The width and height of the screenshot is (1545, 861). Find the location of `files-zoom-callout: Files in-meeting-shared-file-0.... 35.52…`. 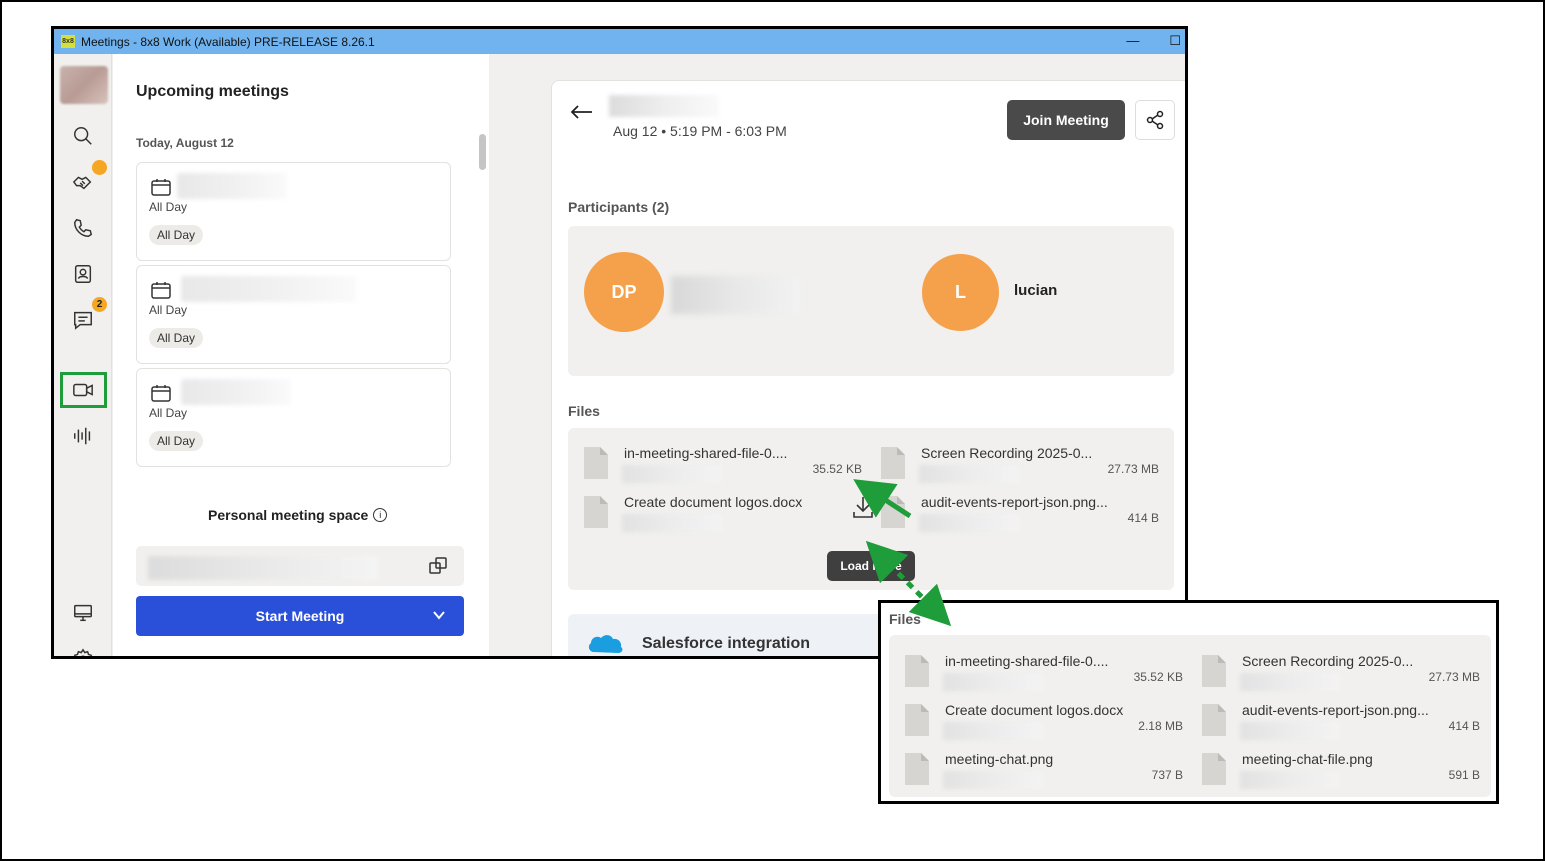

files-zoom-callout: Files in-meeting-shared-file-0.... 35.52… is located at coordinates (1188, 702).